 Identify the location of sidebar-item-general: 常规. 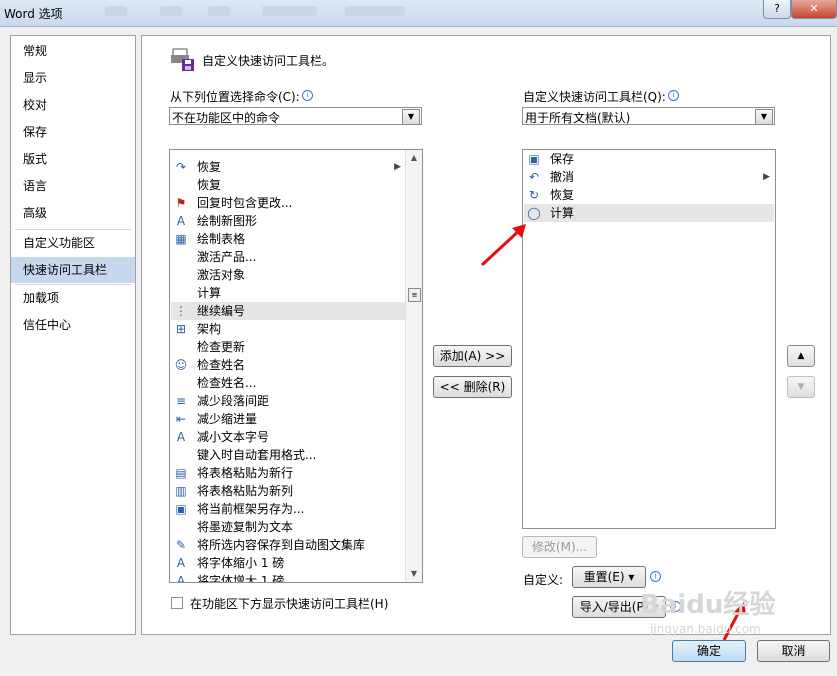
(73, 51).